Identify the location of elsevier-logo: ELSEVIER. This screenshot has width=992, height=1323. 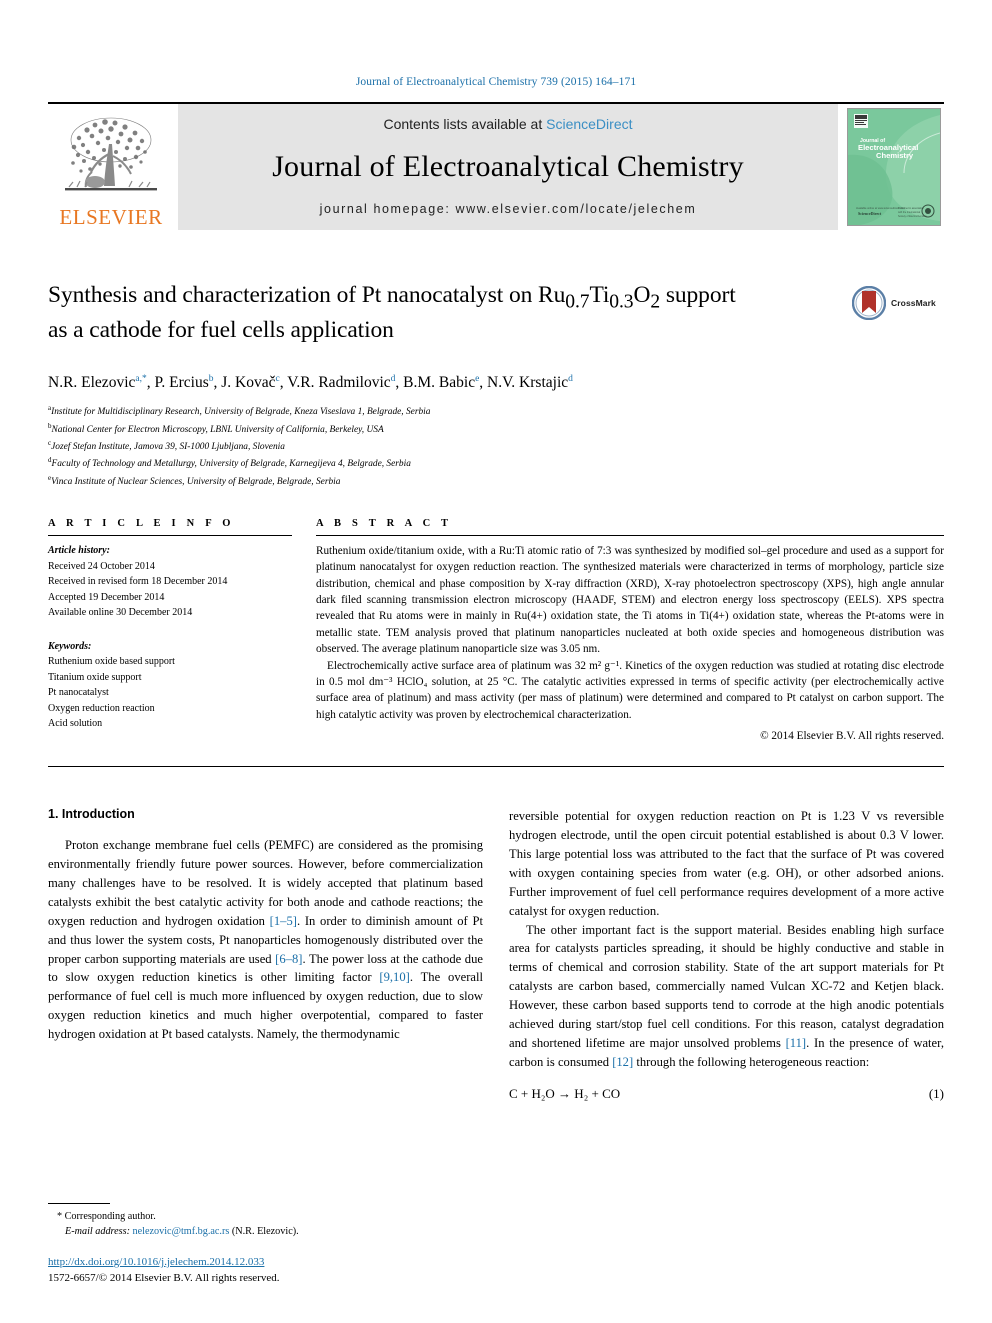
(111, 167).